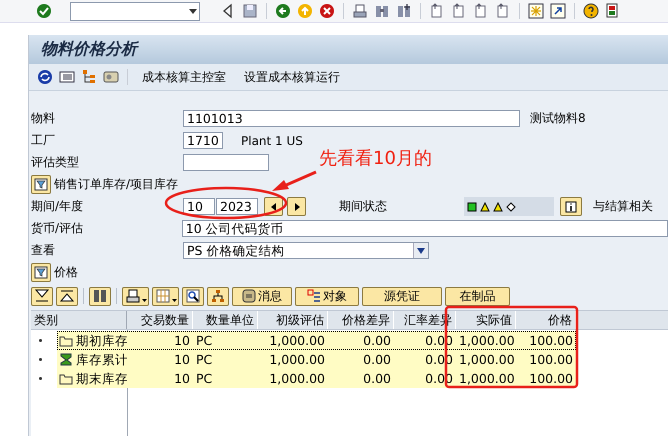 The image size is (668, 436). I want to click on hierarchy-button, so click(218, 296).